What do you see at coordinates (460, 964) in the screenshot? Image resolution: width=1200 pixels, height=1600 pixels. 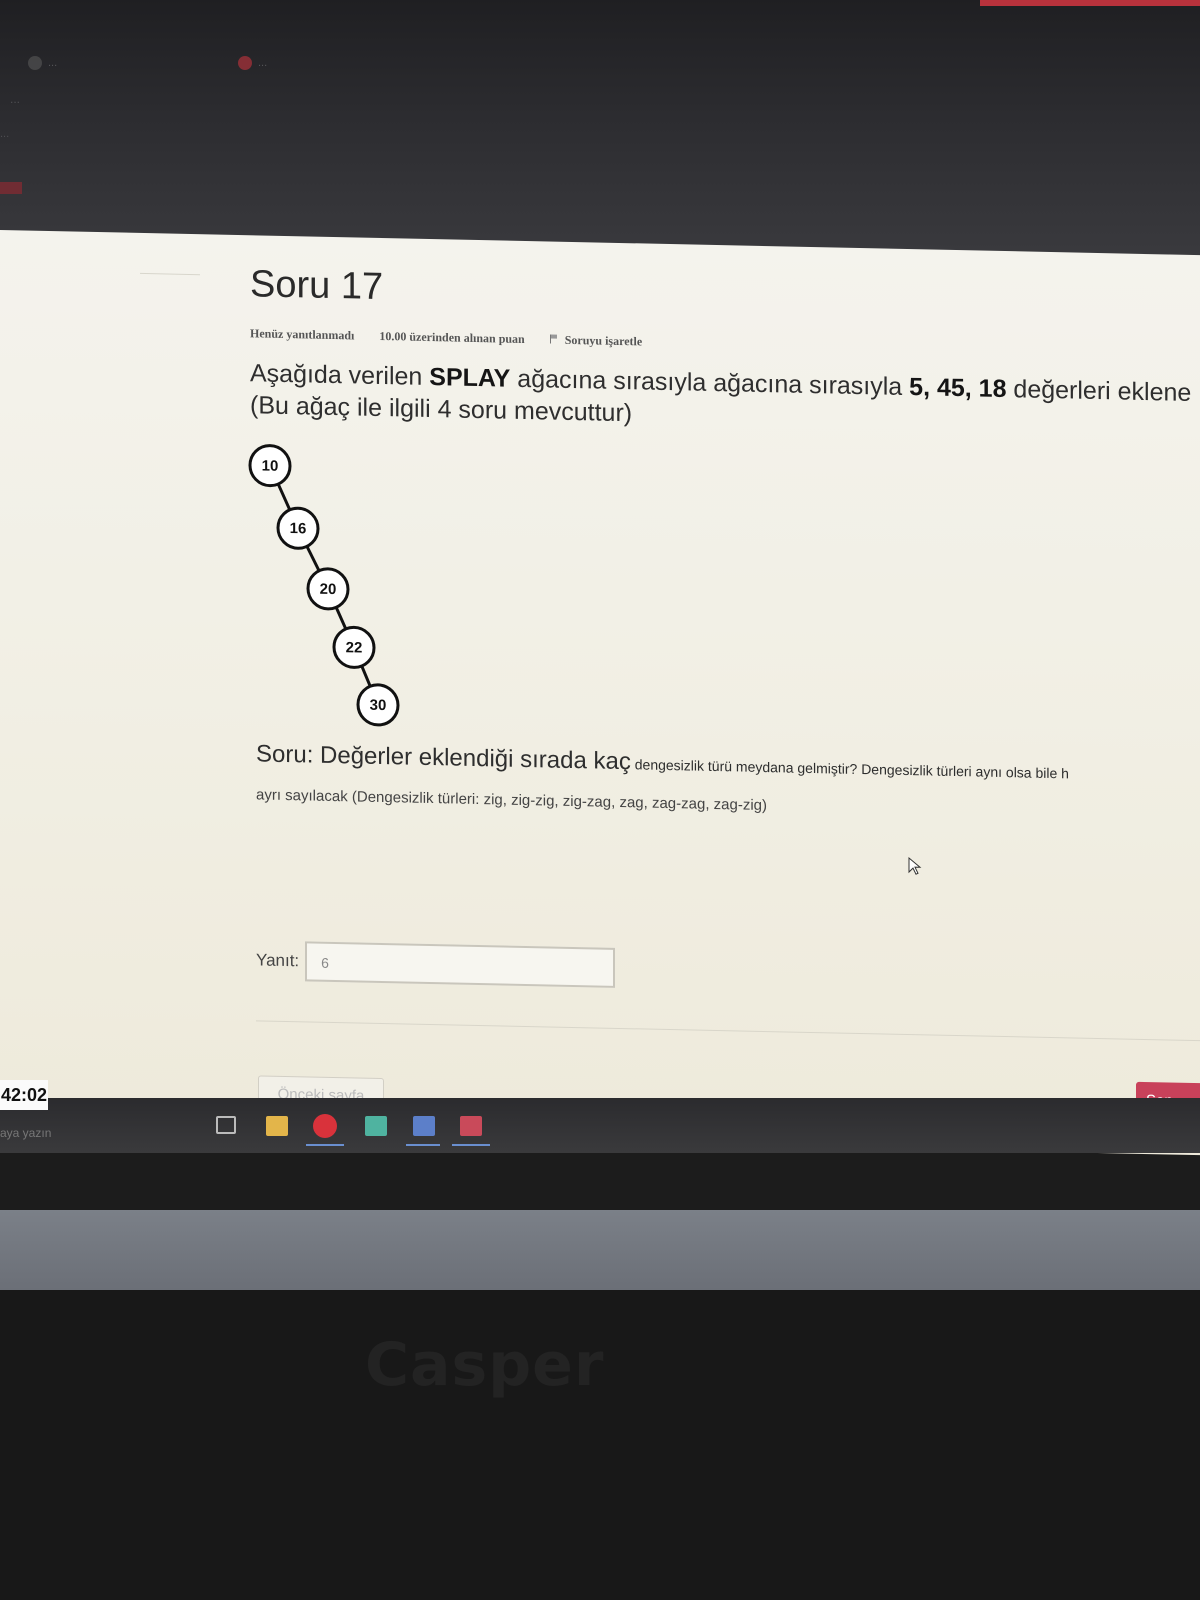 I see `answer-input: 6` at bounding box center [460, 964].